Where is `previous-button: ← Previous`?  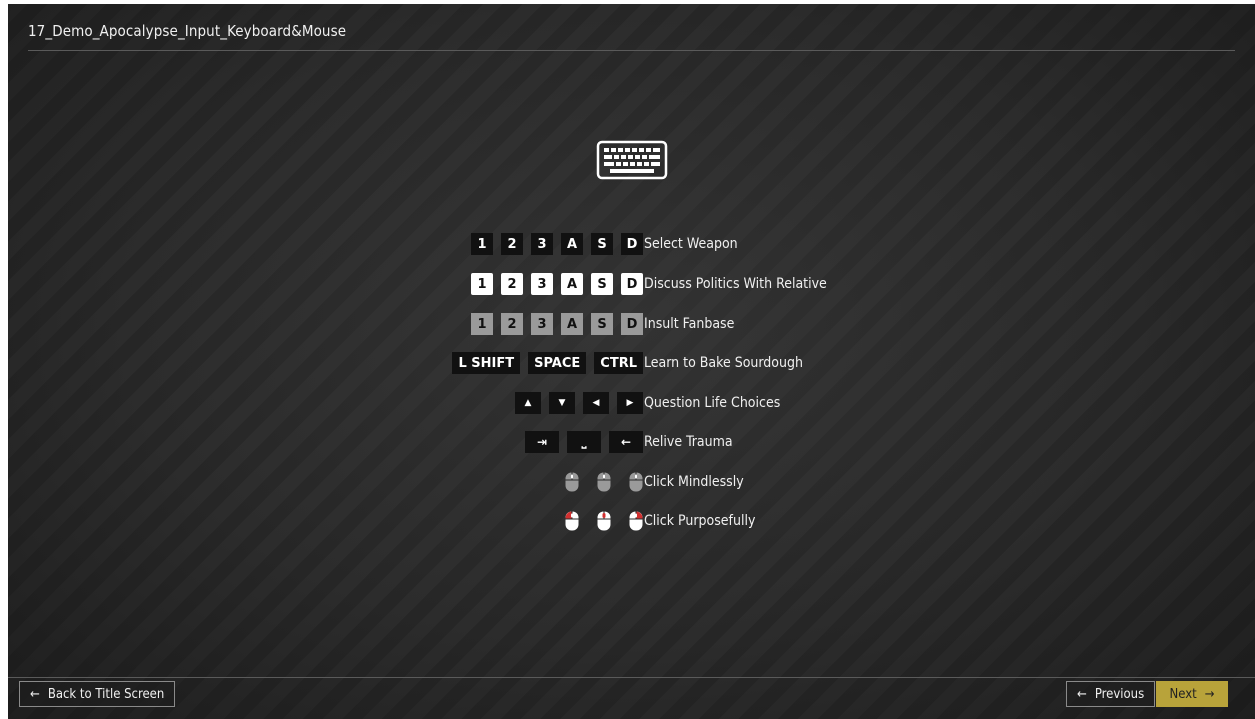
previous-button: ← Previous is located at coordinates (1111, 694).